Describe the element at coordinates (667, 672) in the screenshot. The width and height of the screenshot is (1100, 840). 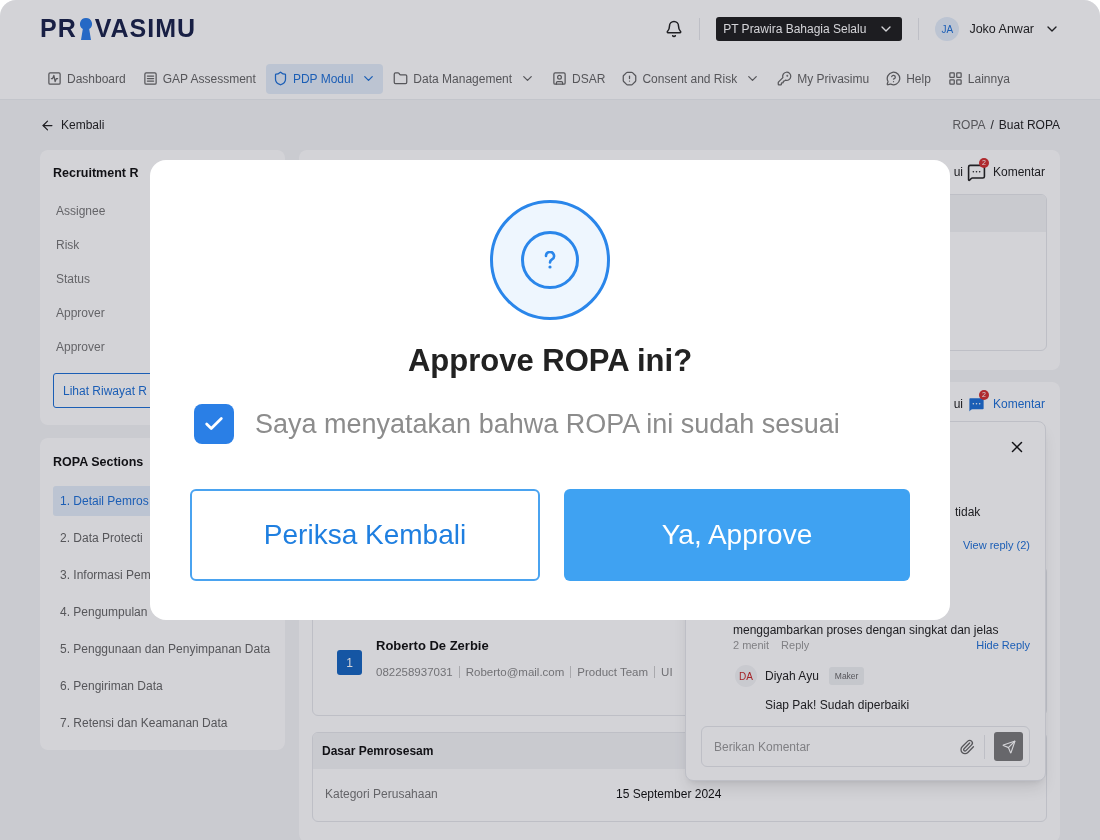
I see `subject-detail: UI` at that location.